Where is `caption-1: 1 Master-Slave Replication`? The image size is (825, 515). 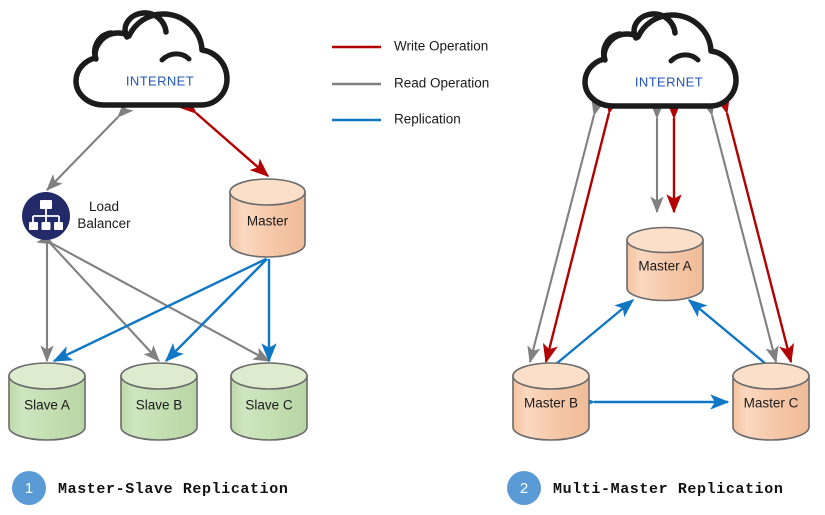
caption-1: 1 Master-Slave Replication is located at coordinates (150, 488).